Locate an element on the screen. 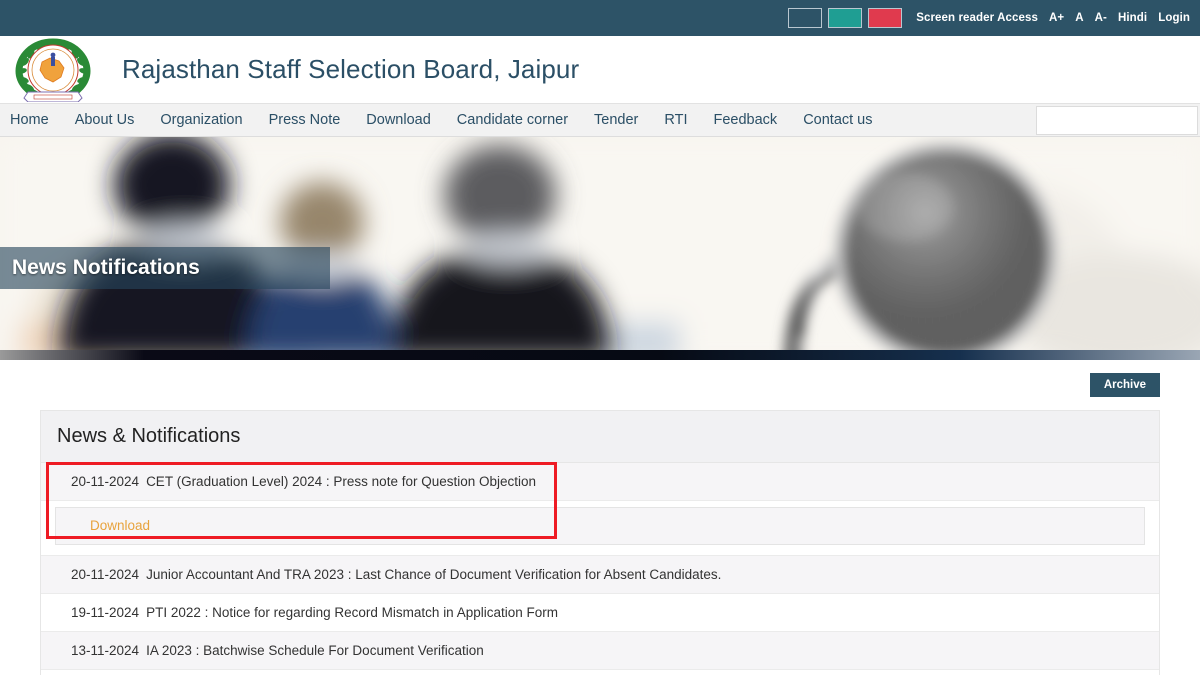  nav-item-home: Home is located at coordinates (31, 120).